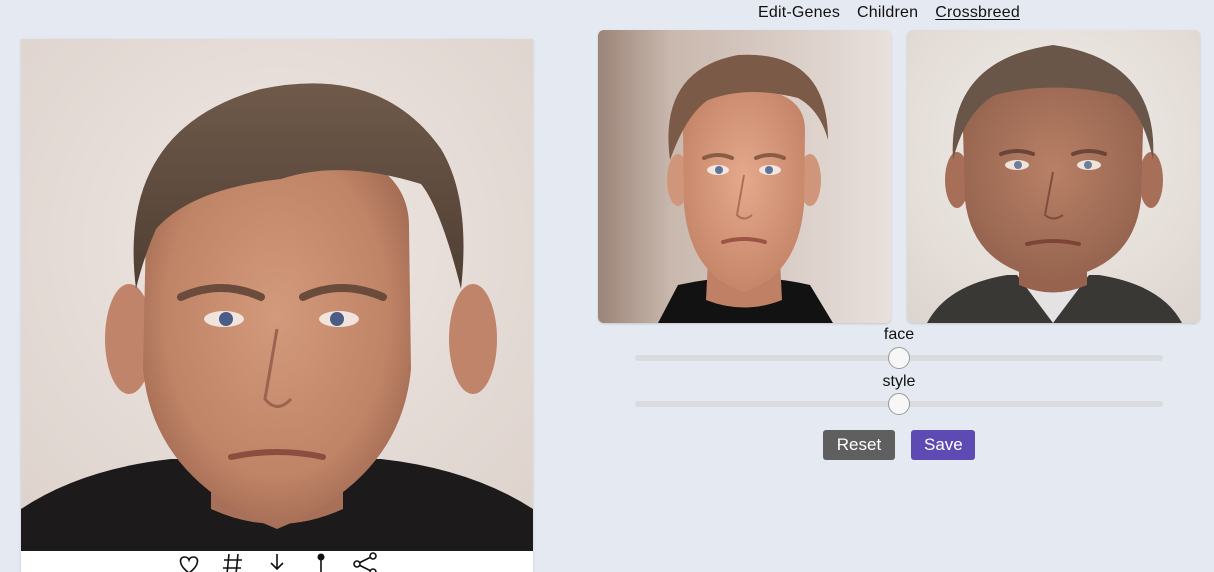 This screenshot has height=572, width=1214. I want to click on result-action-bar, so click(277, 561).